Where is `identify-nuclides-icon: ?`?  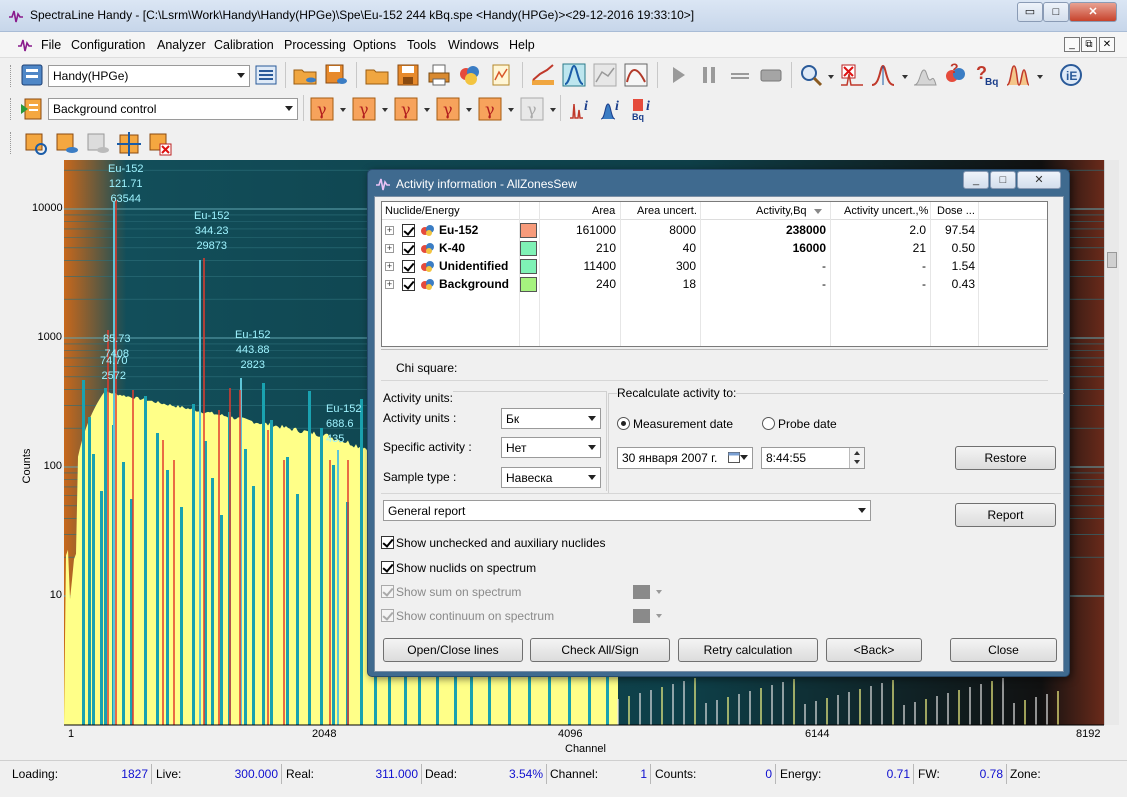
identify-nuclides-icon: ? is located at coordinates (956, 75).